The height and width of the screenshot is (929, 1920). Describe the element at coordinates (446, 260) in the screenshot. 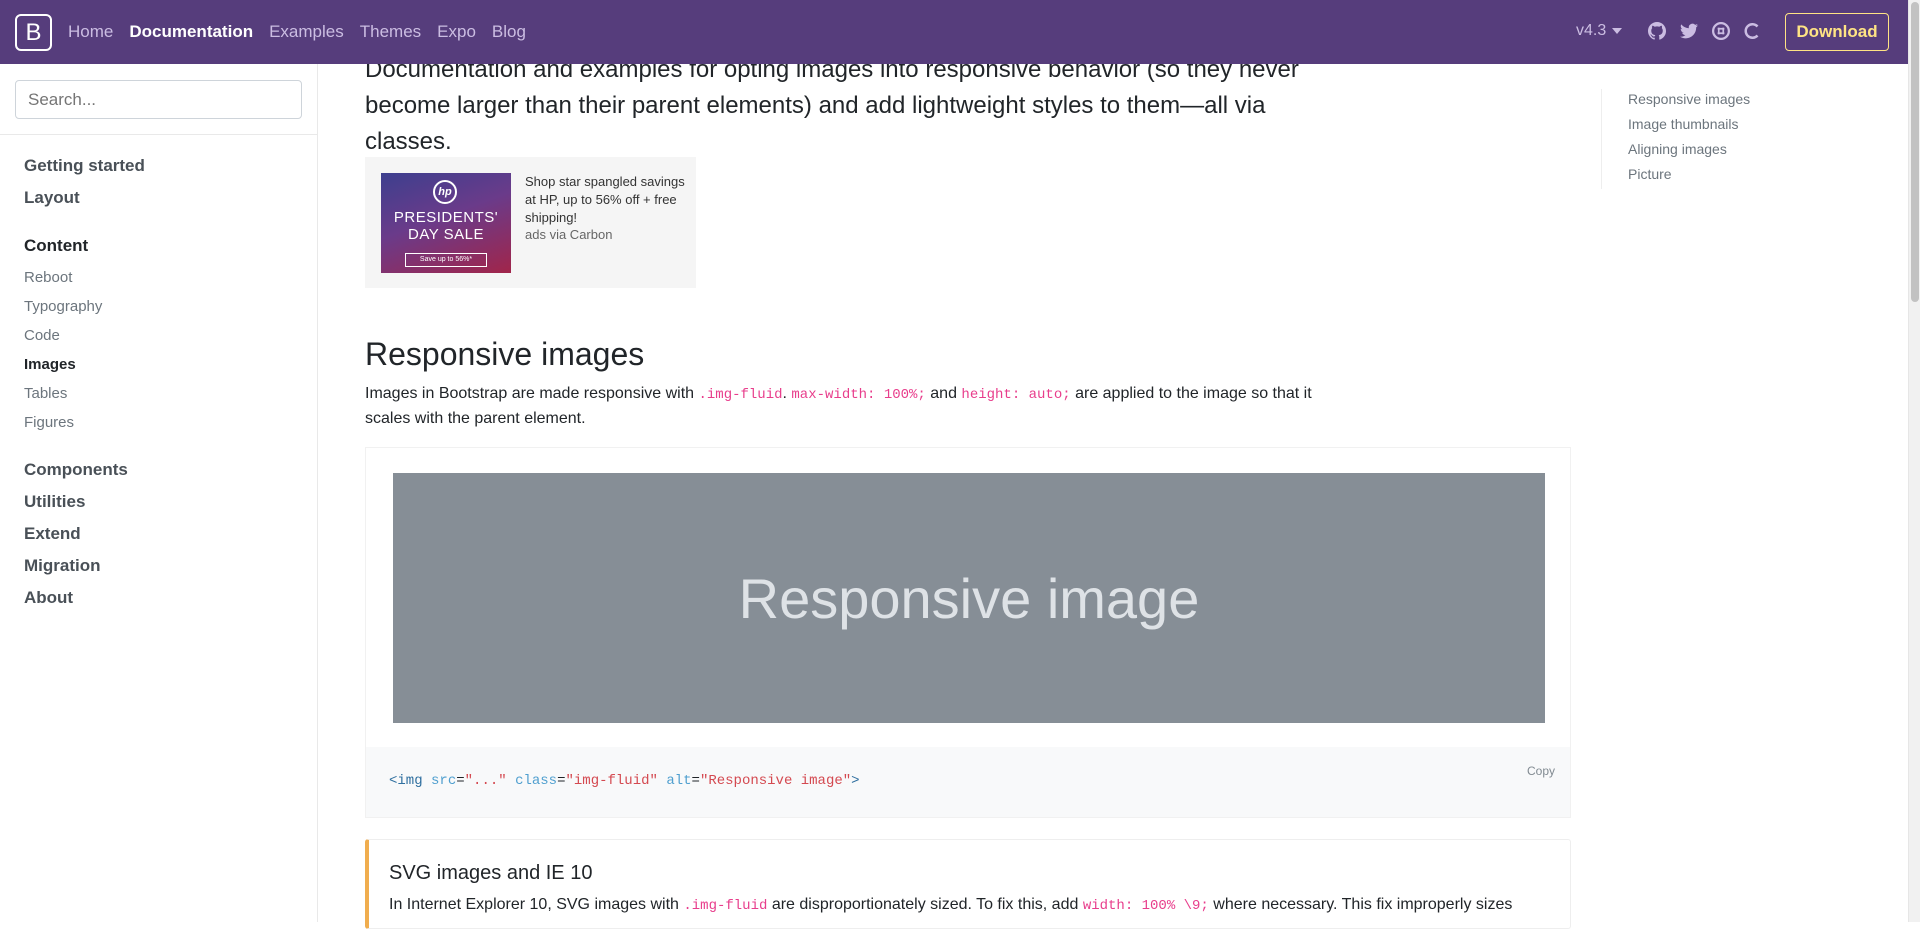

I see `ad-image-button: Save up to 56%*` at that location.